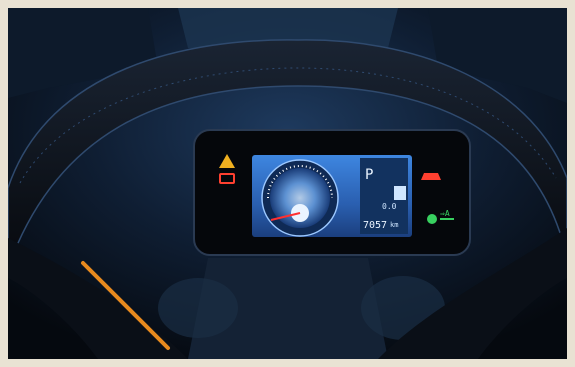  I want to click on gear-indicator: P, so click(369, 175).